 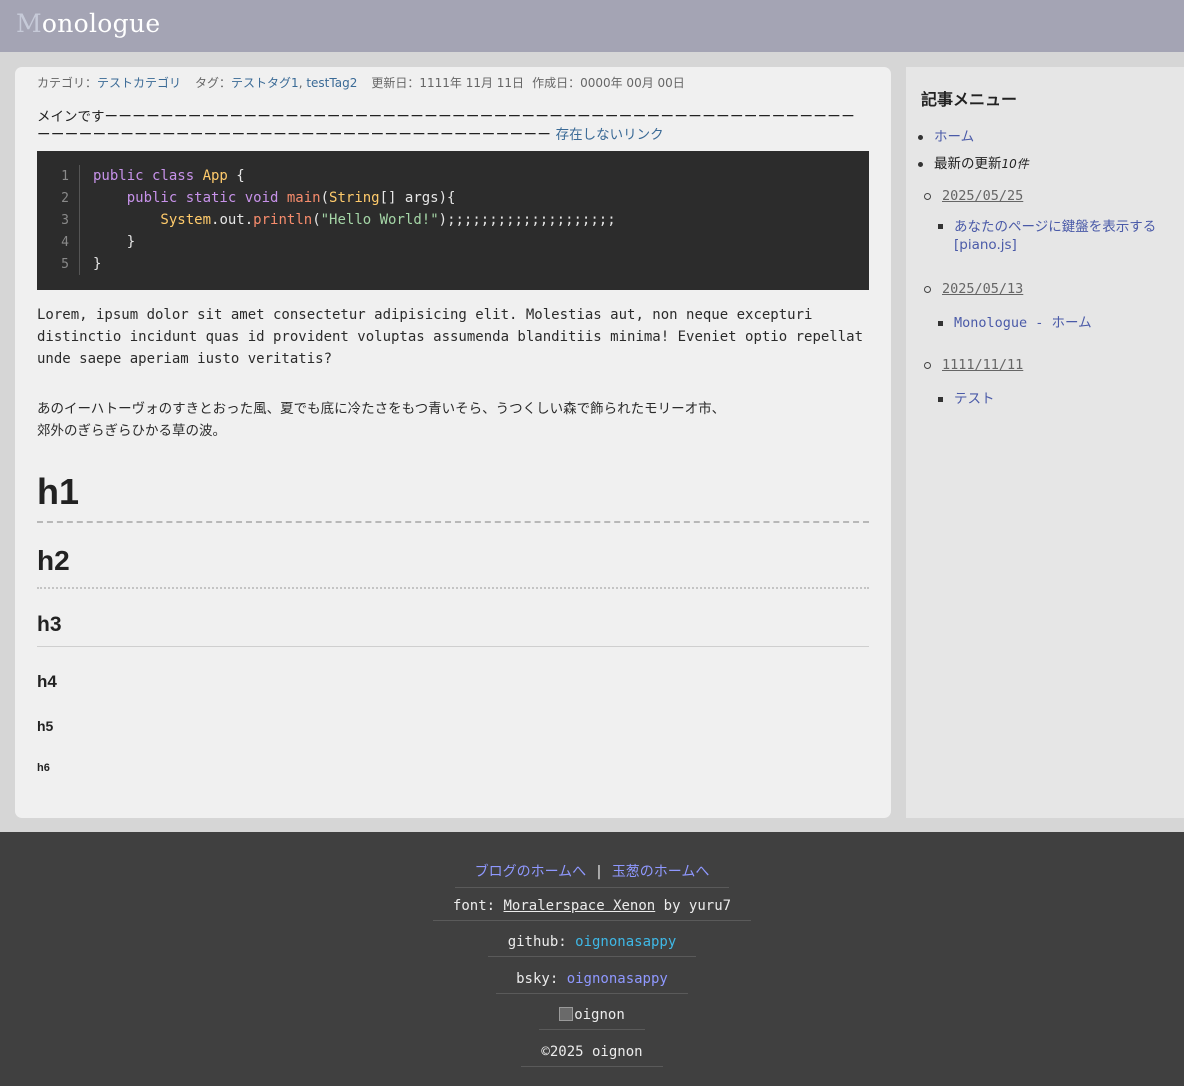 I want to click on bsky-link: oignonasappy, so click(x=617, y=979).